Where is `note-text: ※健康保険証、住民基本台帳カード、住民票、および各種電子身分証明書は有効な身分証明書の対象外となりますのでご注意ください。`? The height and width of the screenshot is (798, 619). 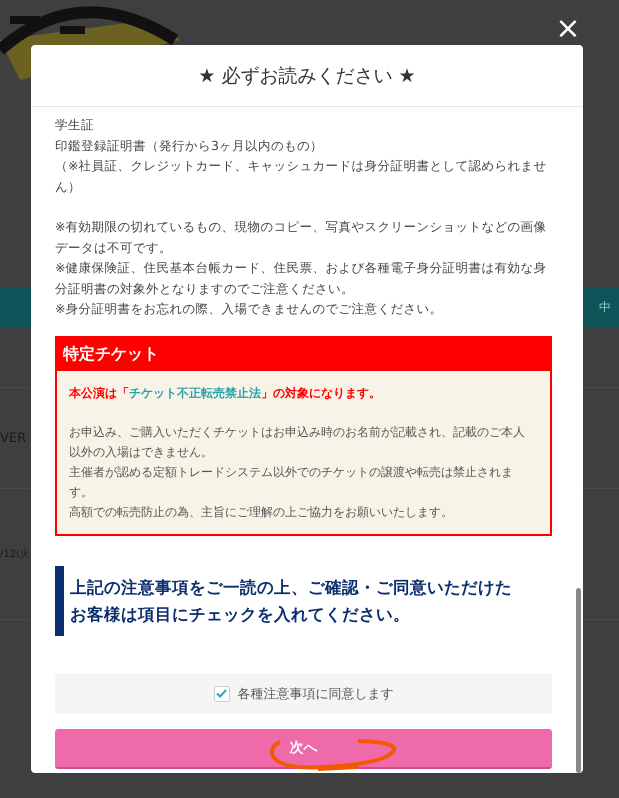 note-text: ※健康保険証、住民基本台帳カード、住民票、および各種電子身分証明書は有効な身分証明書の対象外となりますのでご注意ください。 is located at coordinates (301, 278).